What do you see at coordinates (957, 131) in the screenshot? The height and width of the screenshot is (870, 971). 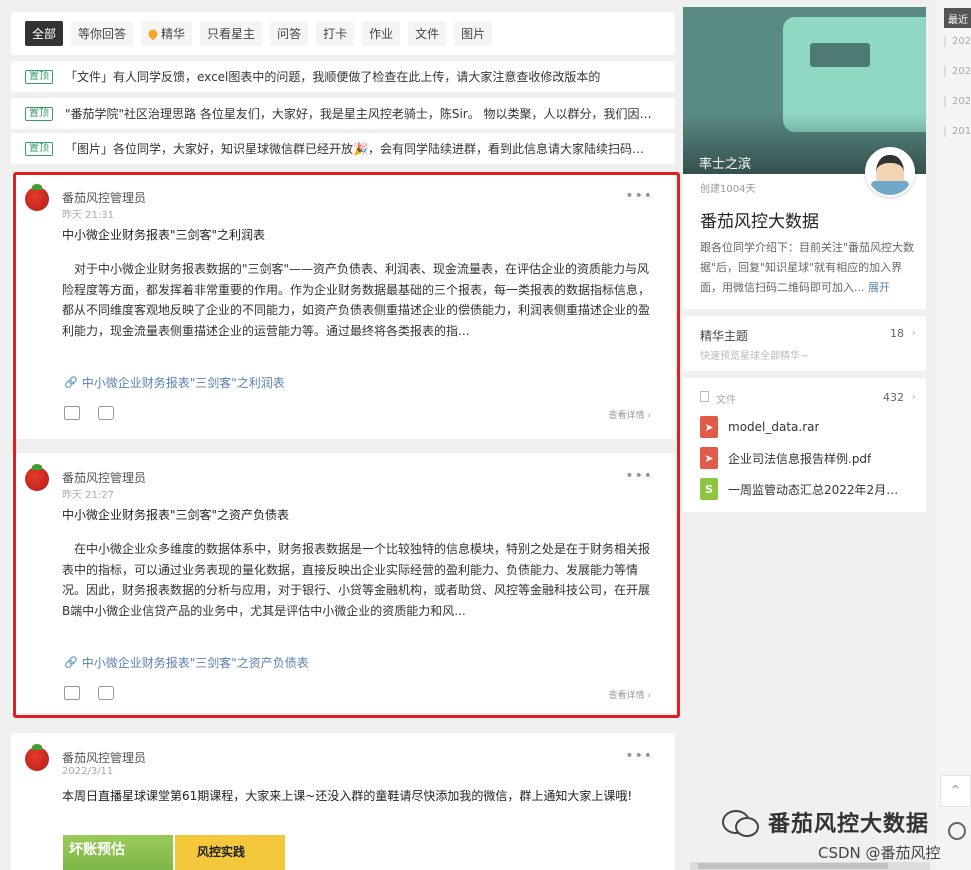 I see `timeline-year: 2019` at bounding box center [957, 131].